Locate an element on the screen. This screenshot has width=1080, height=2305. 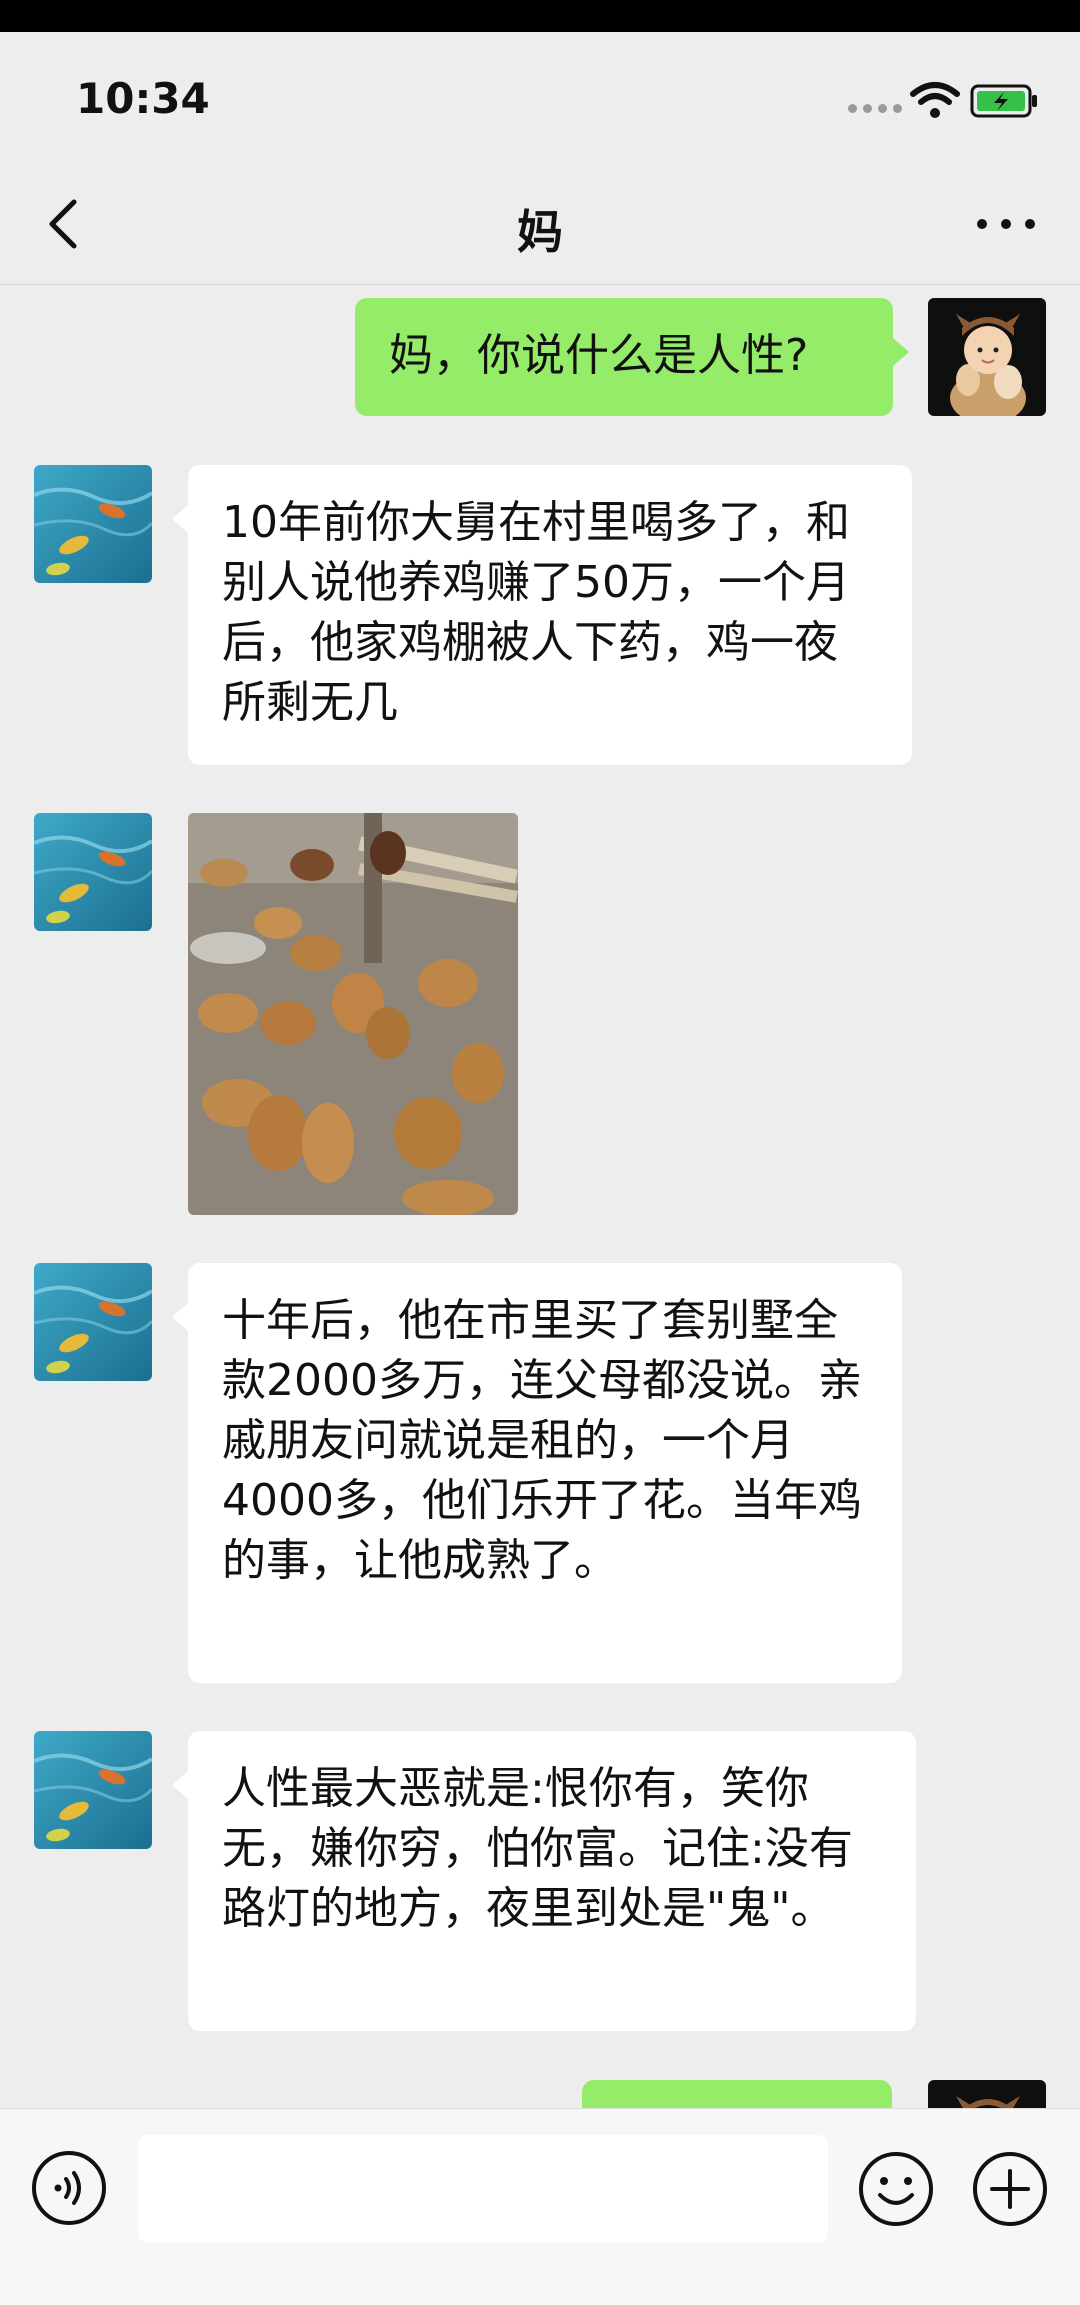
emoji-button is located at coordinates (896, 2189).